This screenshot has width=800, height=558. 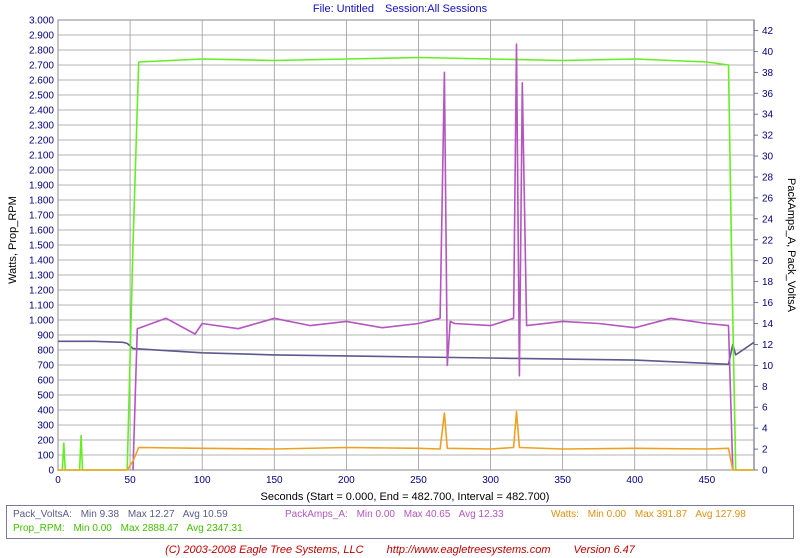 What do you see at coordinates (768, 94) in the screenshot?
I see `y-right-tick-label: 36` at bounding box center [768, 94].